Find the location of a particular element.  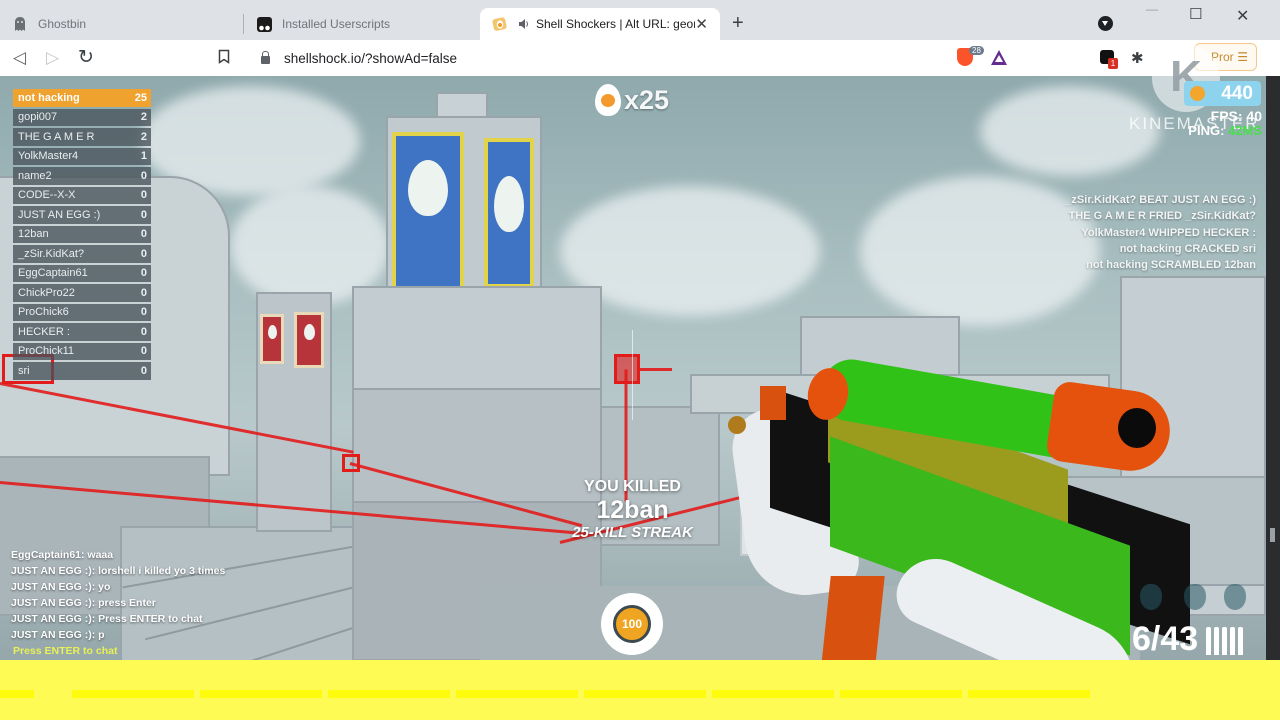

player-name: 12ban is located at coordinates (33, 234).